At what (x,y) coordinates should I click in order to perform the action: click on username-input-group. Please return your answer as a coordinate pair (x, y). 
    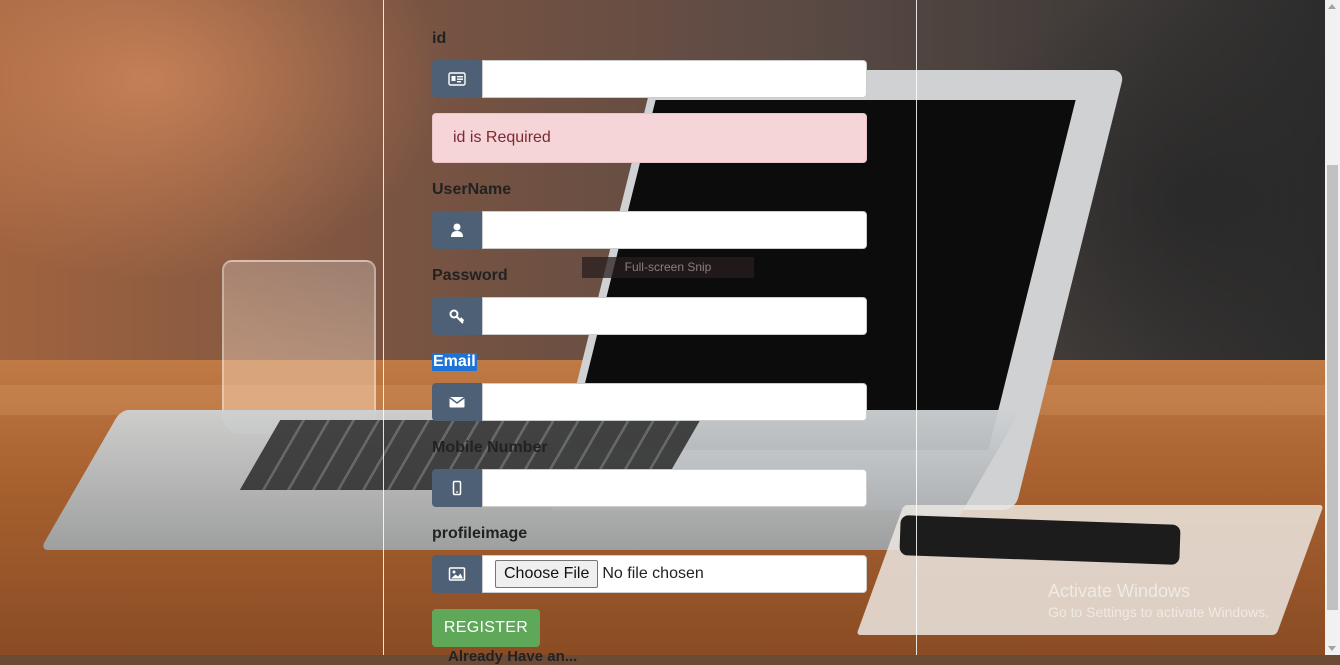
    Looking at the image, I should click on (649, 230).